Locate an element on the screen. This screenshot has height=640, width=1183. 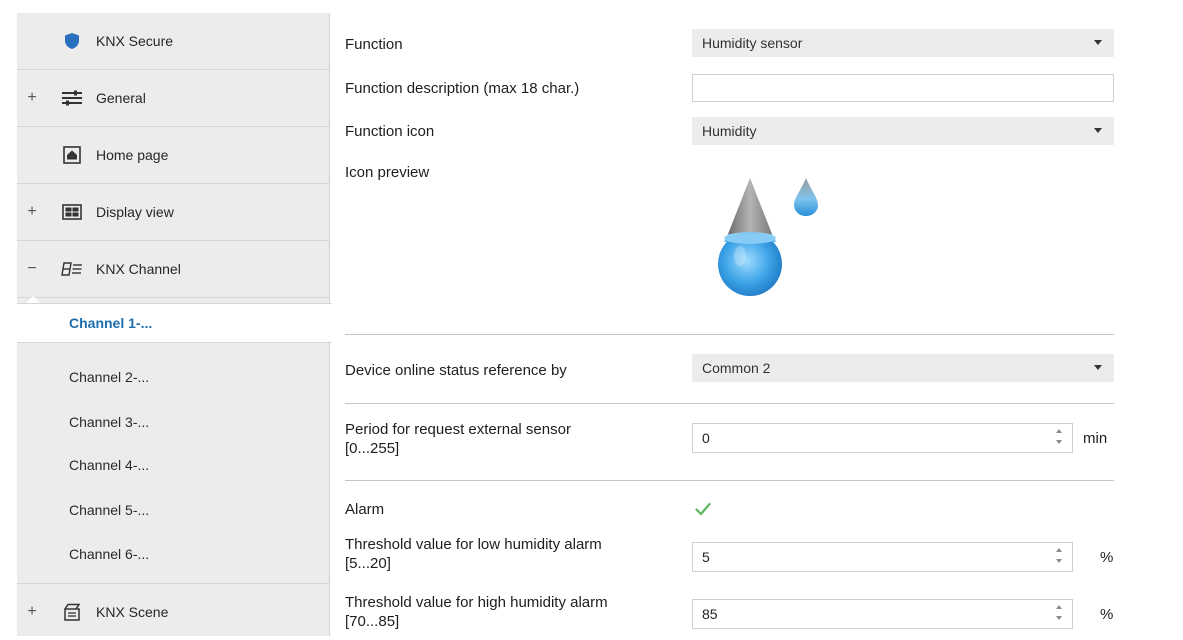
high-alarm-label-line1: Threshold value for high humidity alarm is located at coordinates (476, 602).